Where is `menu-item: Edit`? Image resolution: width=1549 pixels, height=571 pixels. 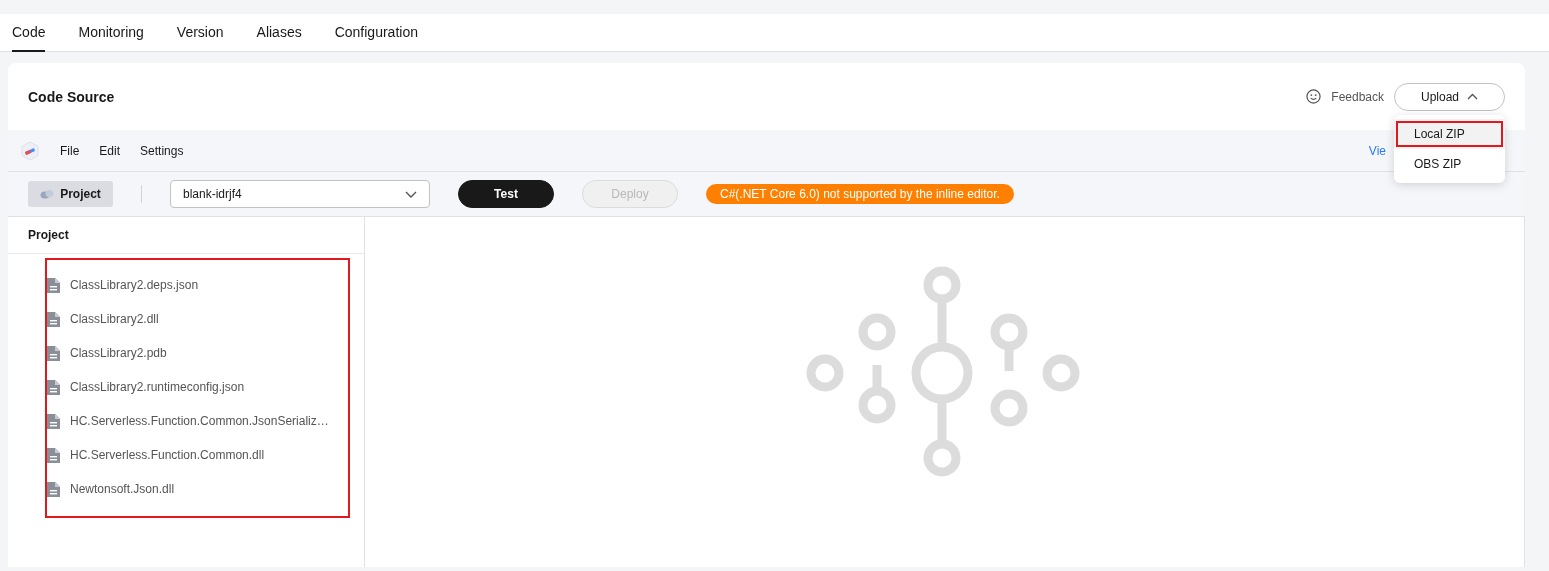
menu-item: Edit is located at coordinates (110, 150).